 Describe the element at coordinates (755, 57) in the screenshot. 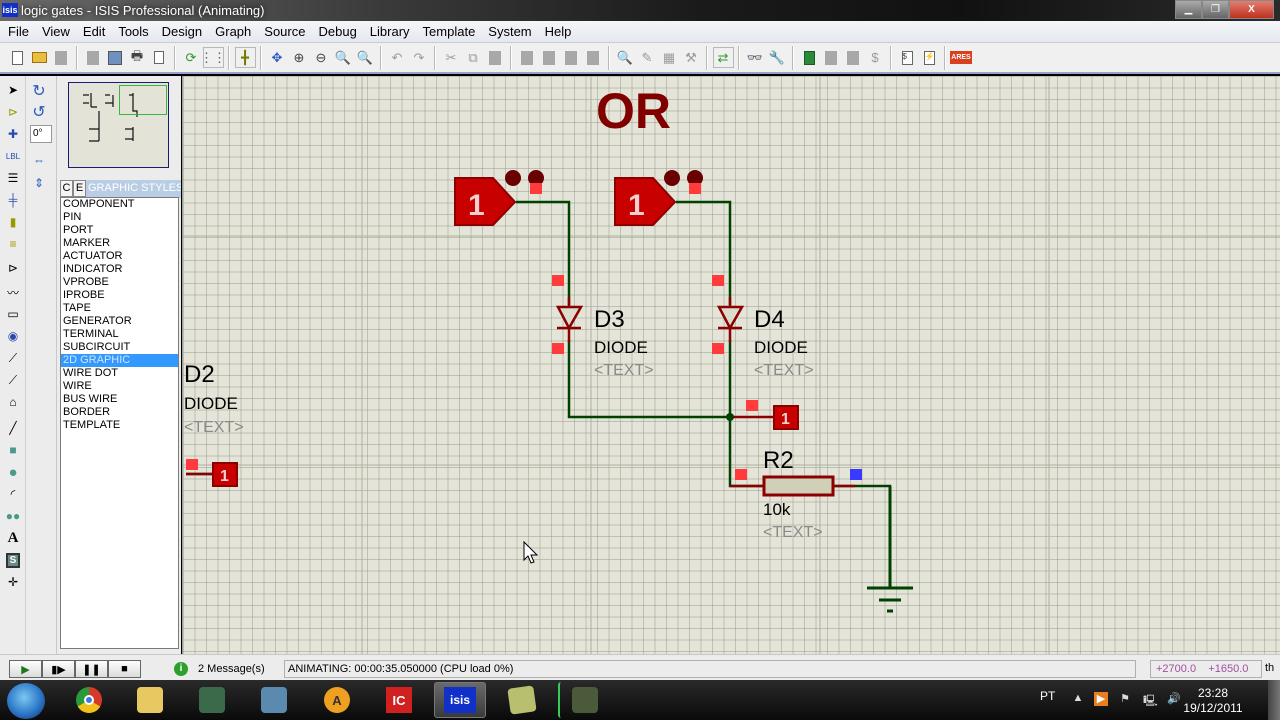

I see `search-button: 👓` at that location.